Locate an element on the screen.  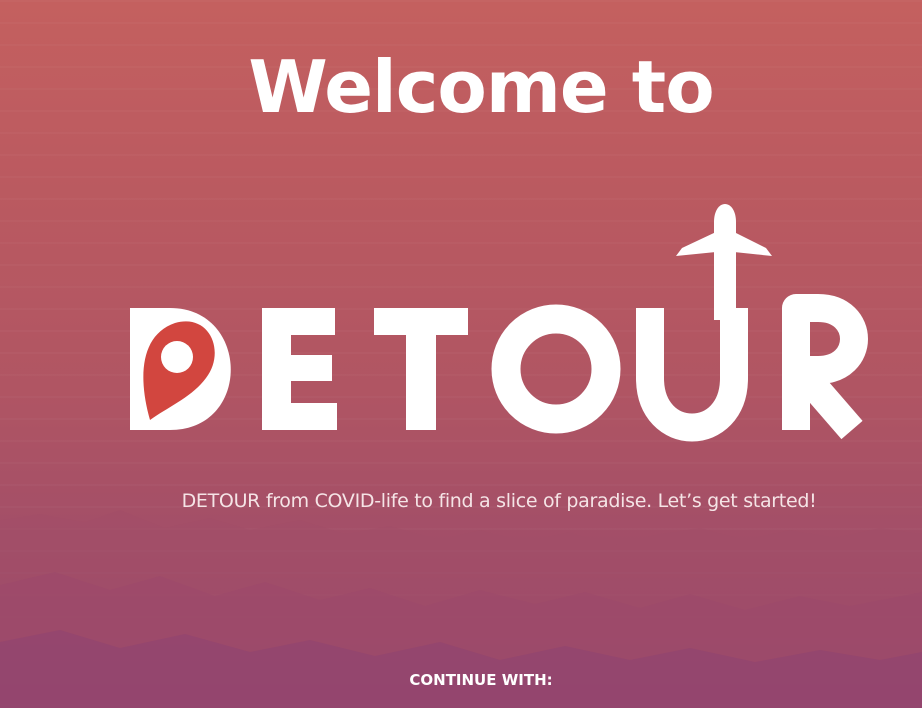
logo-letter-e is located at coordinates (299, 369).